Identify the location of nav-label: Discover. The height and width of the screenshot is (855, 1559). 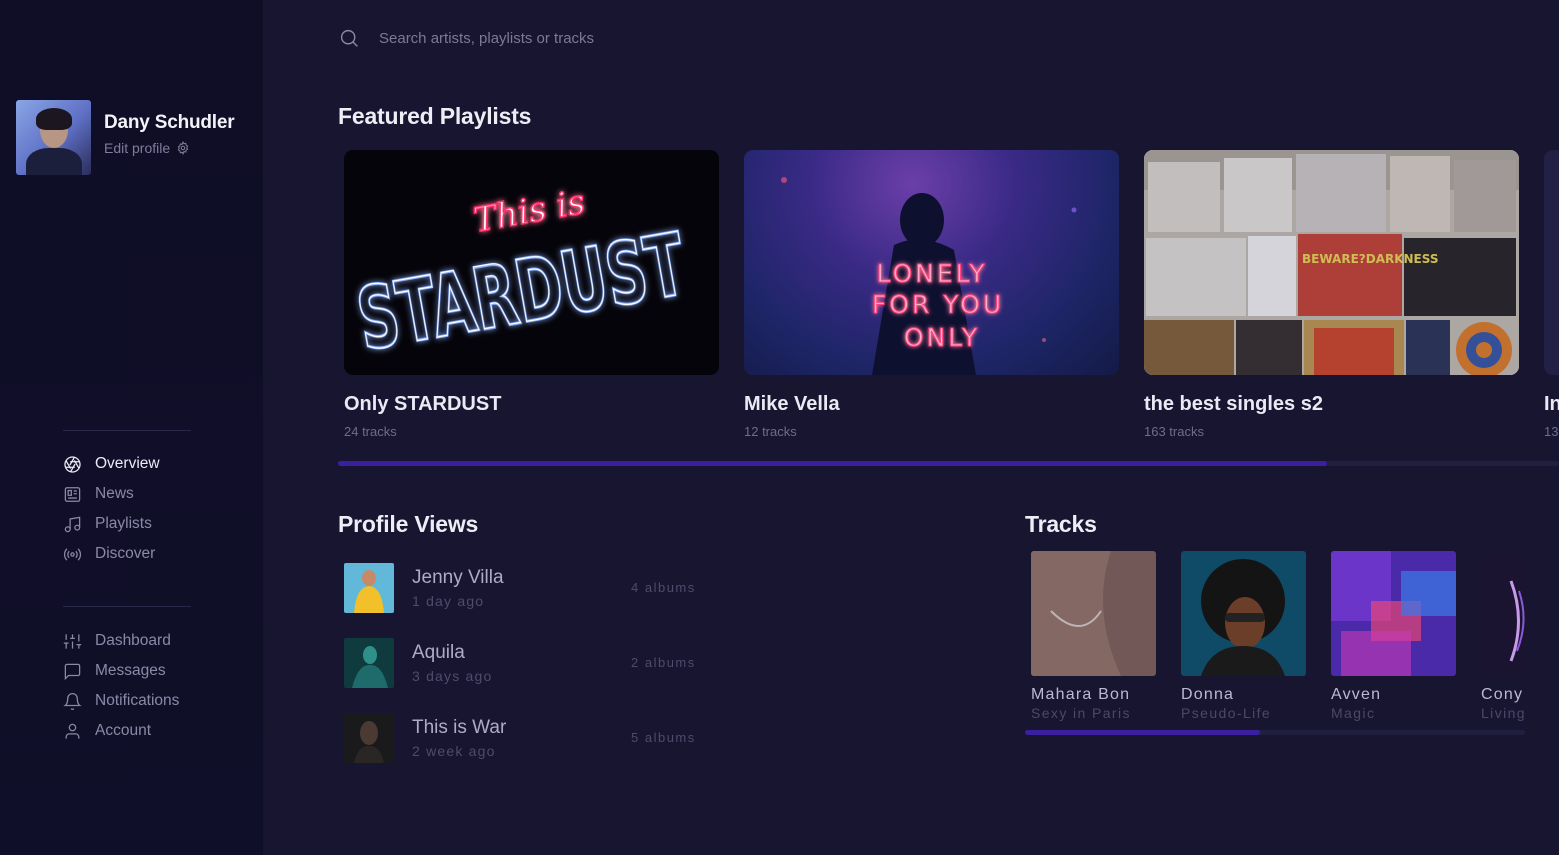
(125, 553).